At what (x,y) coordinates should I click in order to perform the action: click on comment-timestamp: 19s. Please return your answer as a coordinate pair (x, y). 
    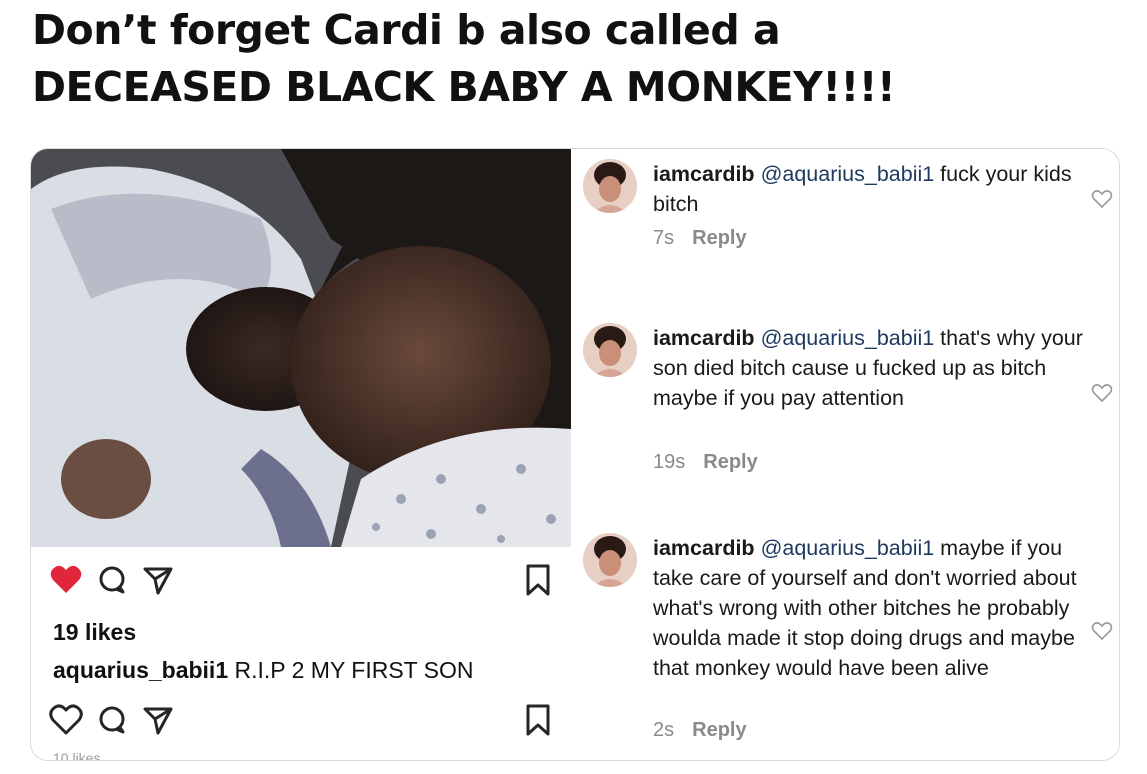
    Looking at the image, I should click on (669, 462).